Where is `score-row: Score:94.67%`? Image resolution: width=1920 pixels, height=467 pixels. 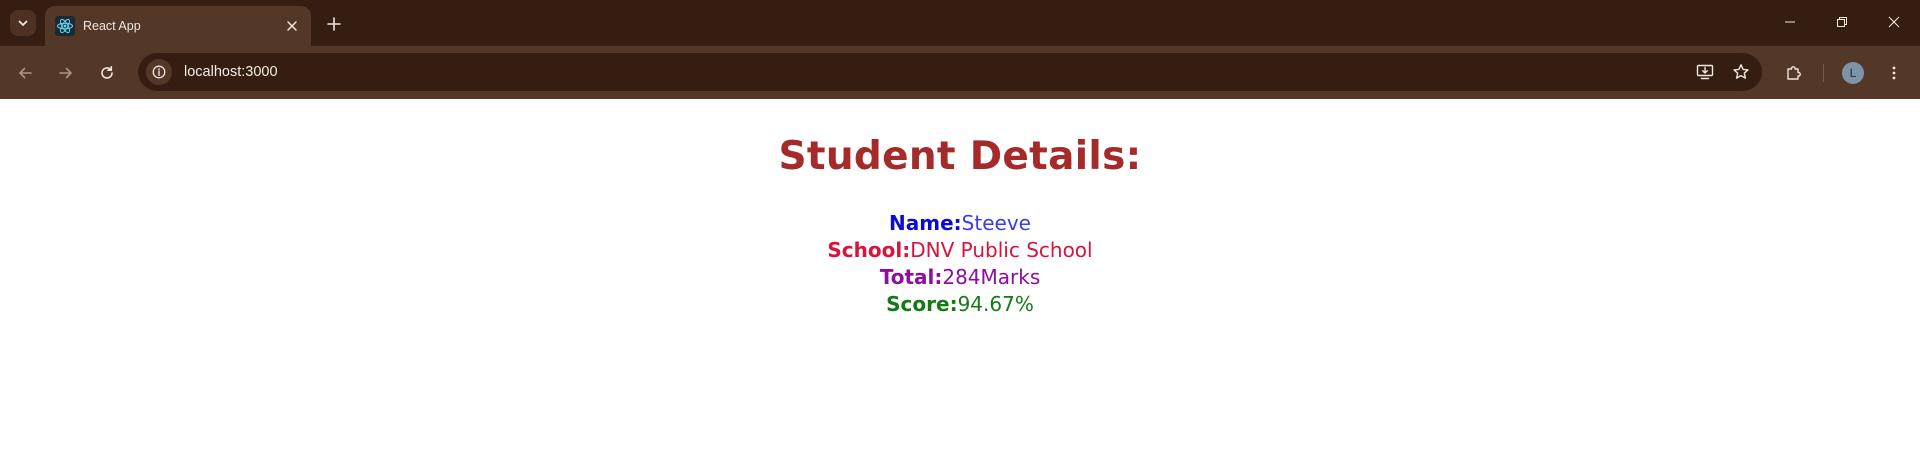
score-row: Score:94.67% is located at coordinates (960, 304).